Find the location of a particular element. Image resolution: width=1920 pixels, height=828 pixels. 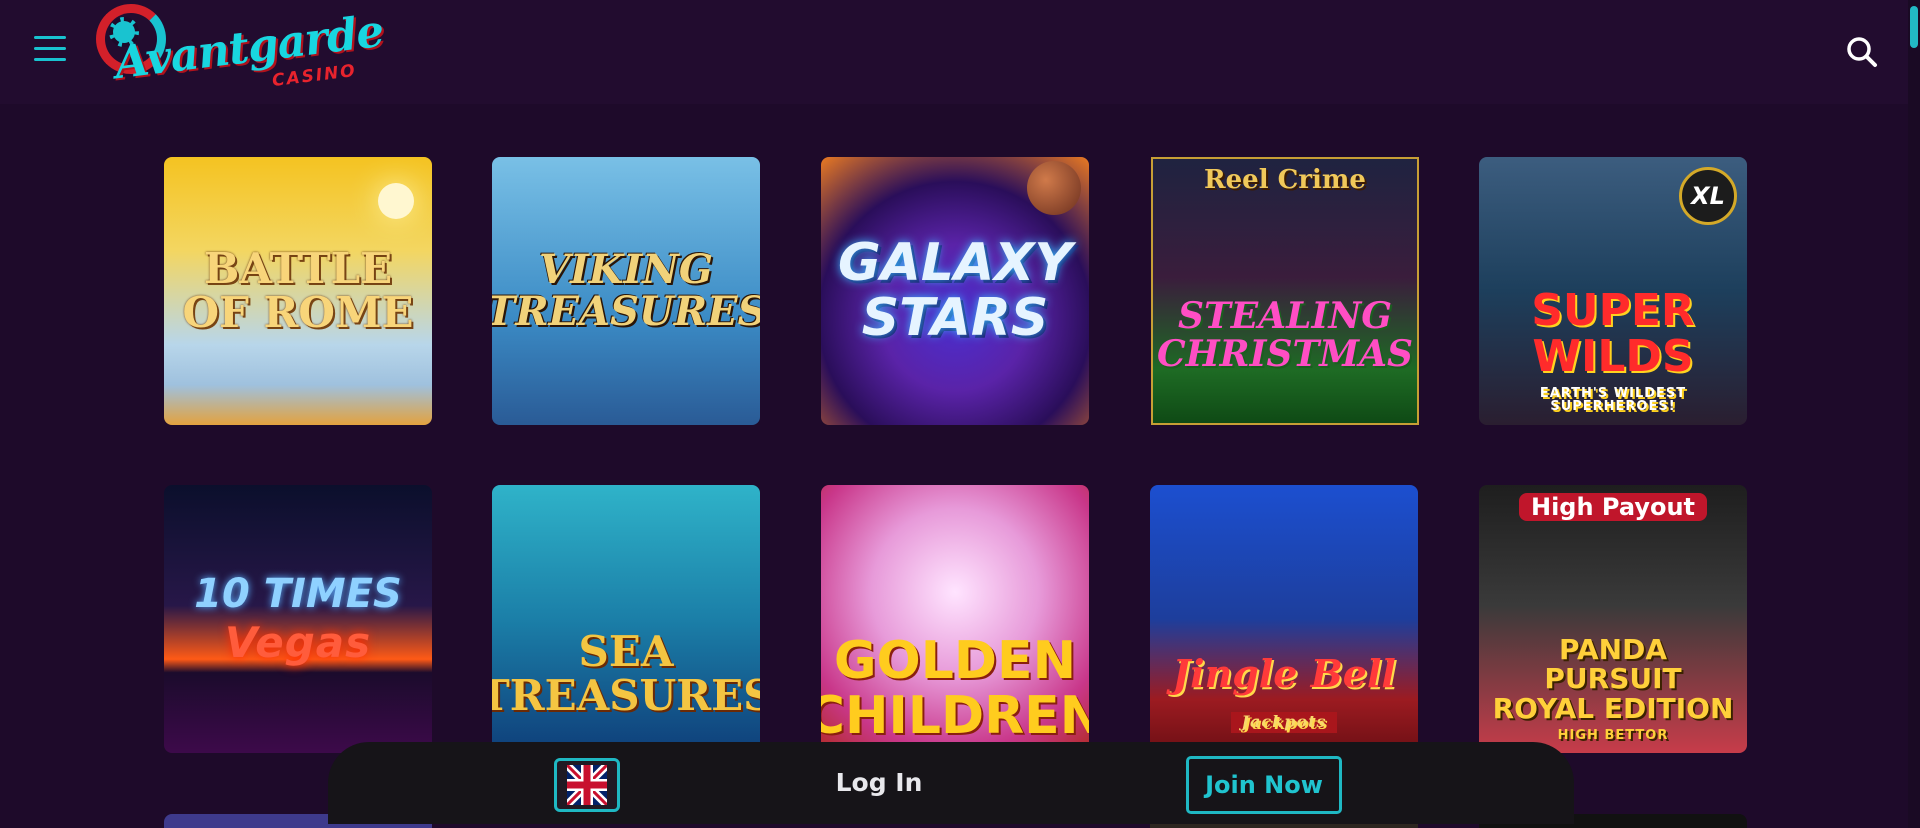

game-subtitle: Earth's Wildest Superheroes! is located at coordinates (1613, 400).